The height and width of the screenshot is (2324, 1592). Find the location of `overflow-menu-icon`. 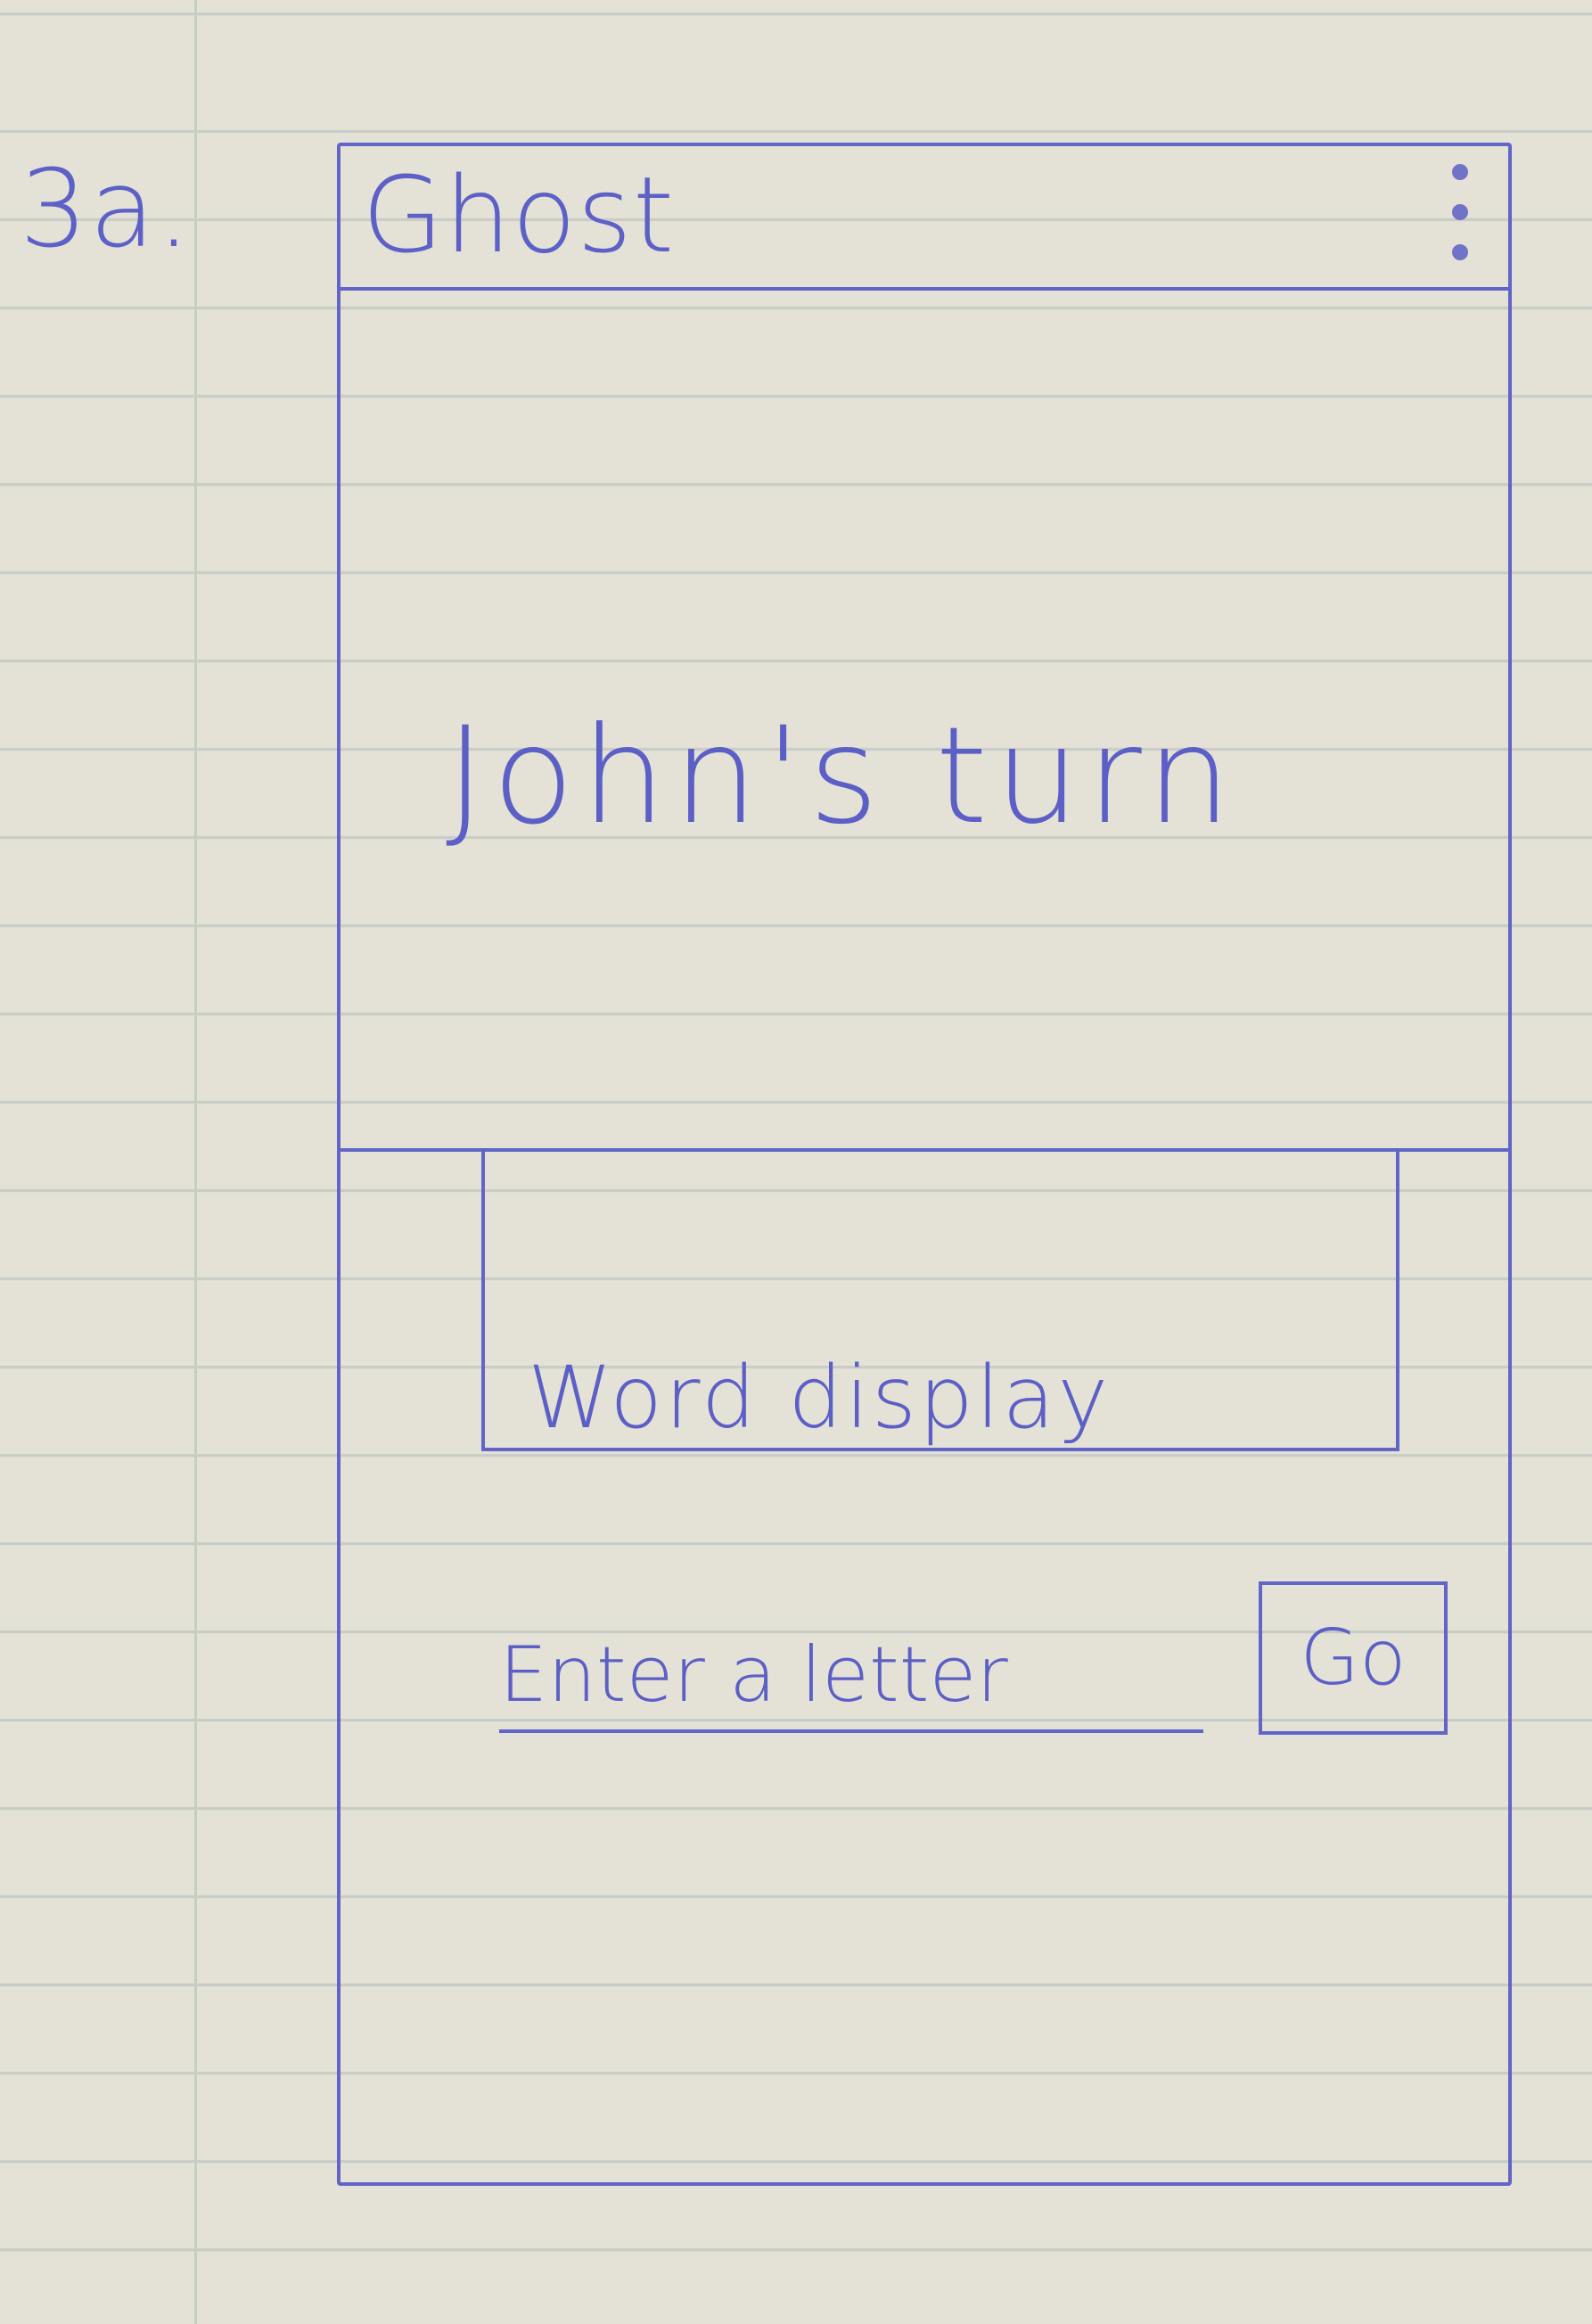

overflow-menu-icon is located at coordinates (1460, 212).